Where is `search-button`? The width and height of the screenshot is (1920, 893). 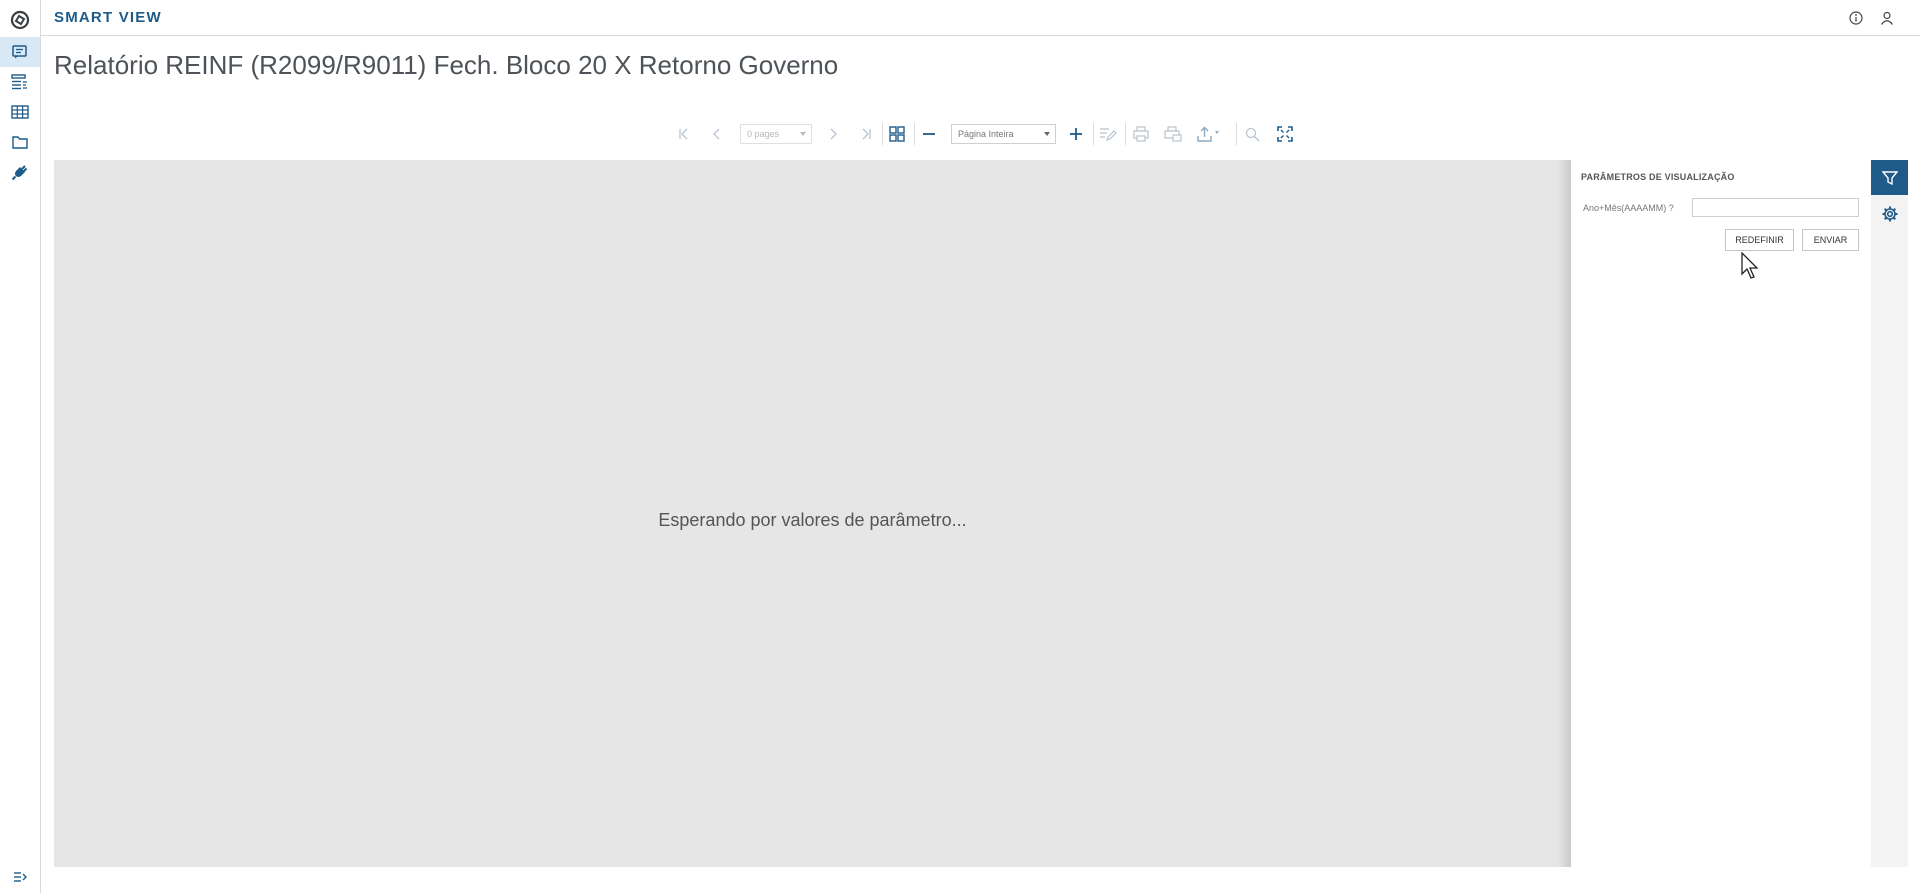 search-button is located at coordinates (1252, 134).